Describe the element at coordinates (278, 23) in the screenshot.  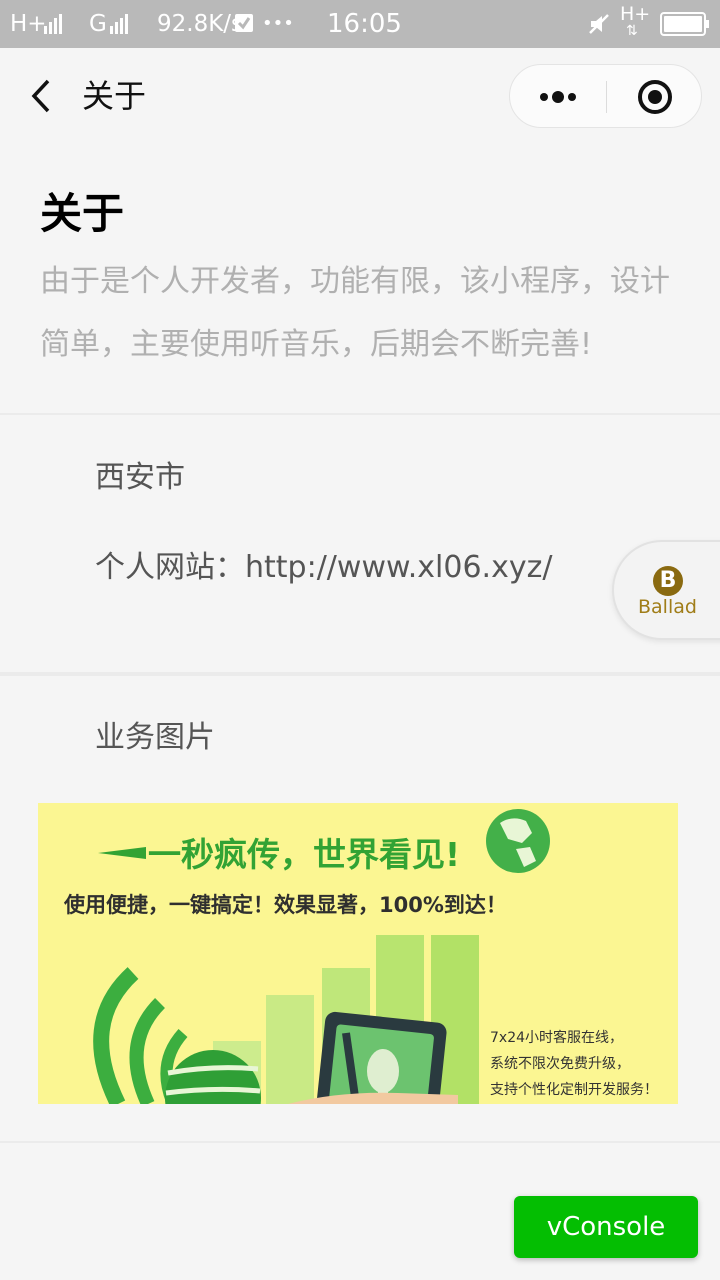
I see `notification-dots: •••` at that location.